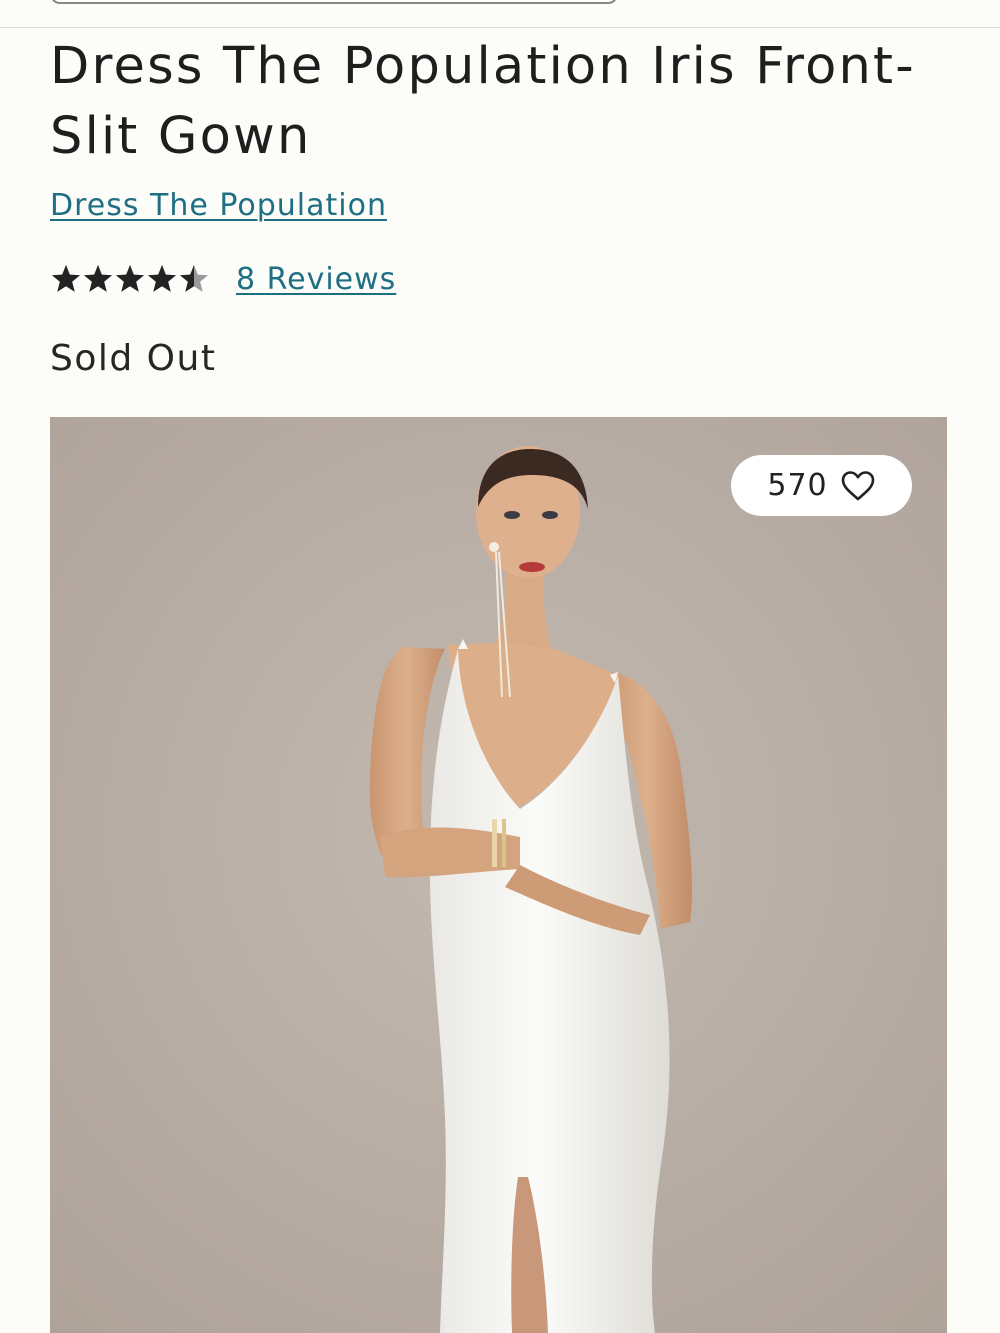  What do you see at coordinates (223, 279) in the screenshot?
I see `rating-row: 8 Reviews` at bounding box center [223, 279].